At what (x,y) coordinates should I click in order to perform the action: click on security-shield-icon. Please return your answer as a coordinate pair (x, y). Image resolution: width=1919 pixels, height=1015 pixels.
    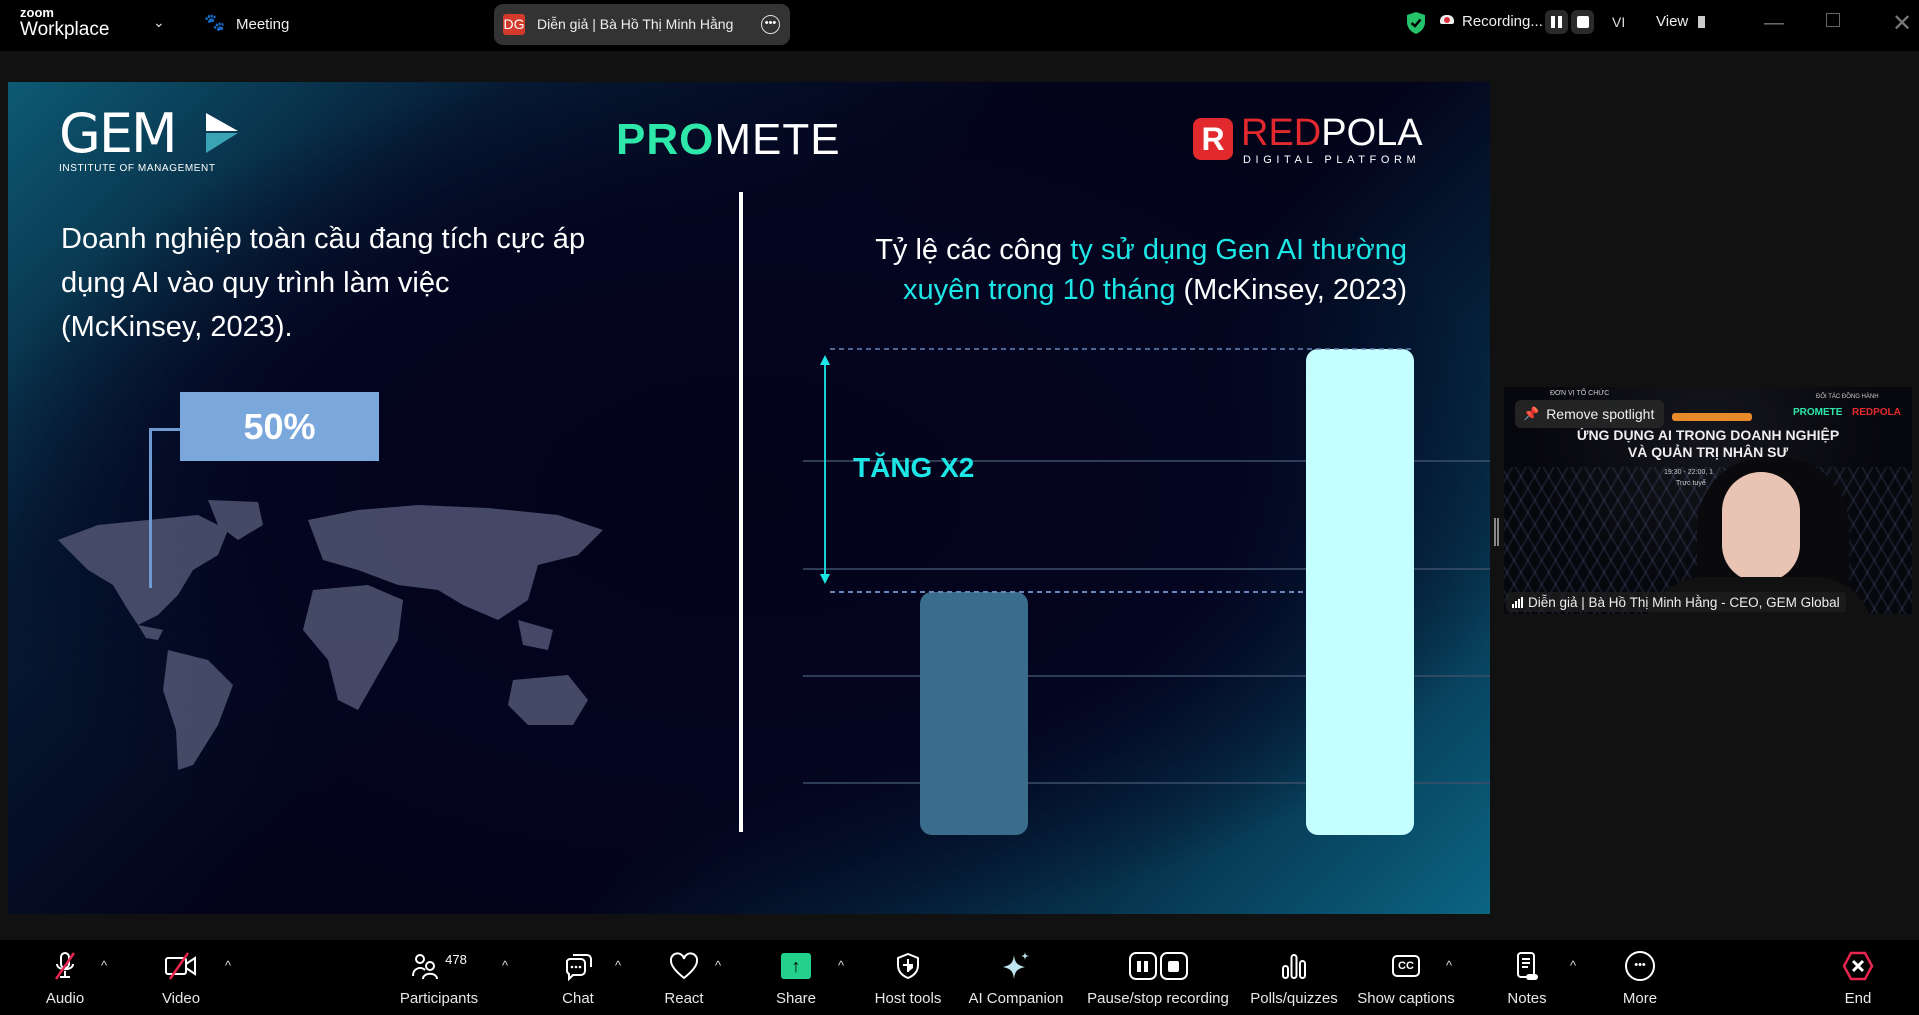
    Looking at the image, I should click on (1416, 25).